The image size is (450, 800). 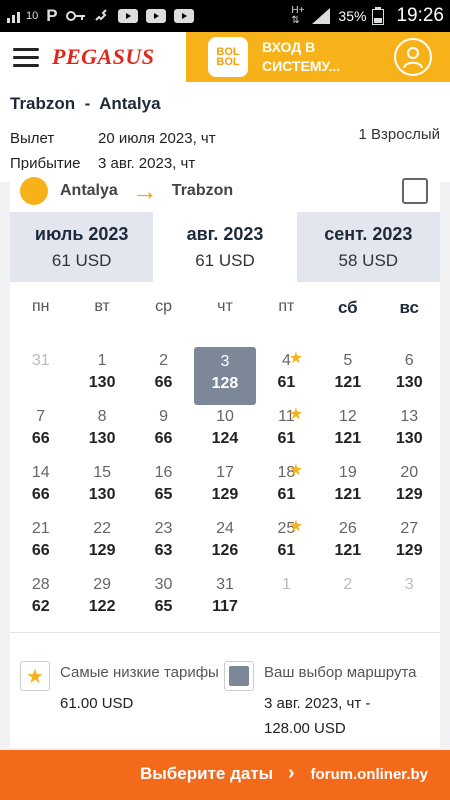 I want to click on calendar-day: 26 121, so click(x=347, y=542).